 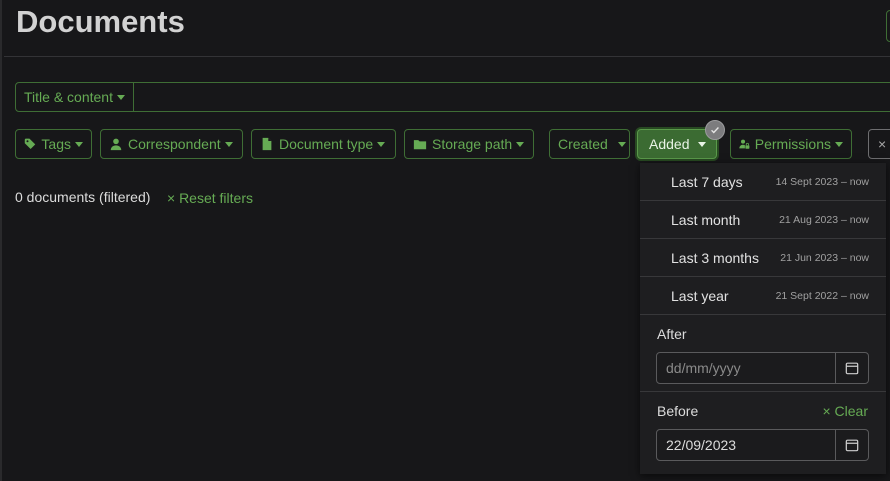 I want to click on created-filter-label: Created, so click(x=583, y=144).